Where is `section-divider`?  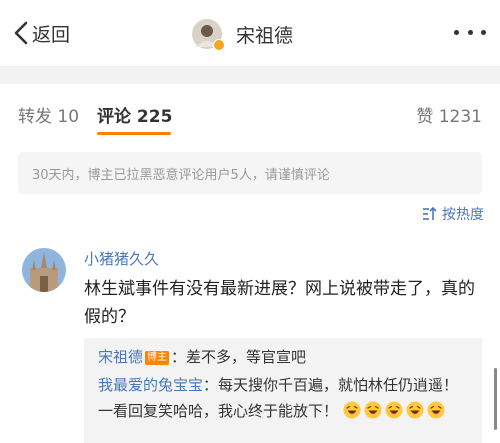 section-divider is located at coordinates (250, 75).